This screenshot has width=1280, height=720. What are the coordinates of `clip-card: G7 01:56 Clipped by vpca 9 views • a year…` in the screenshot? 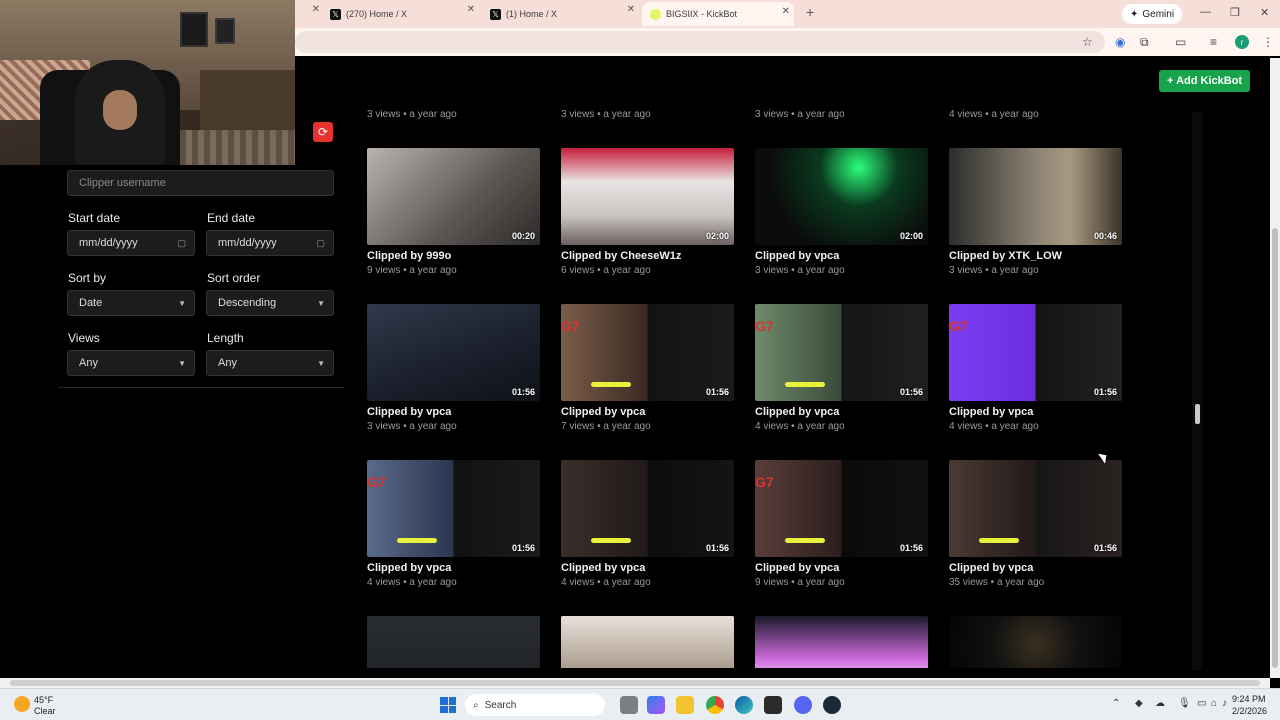 It's located at (841, 524).